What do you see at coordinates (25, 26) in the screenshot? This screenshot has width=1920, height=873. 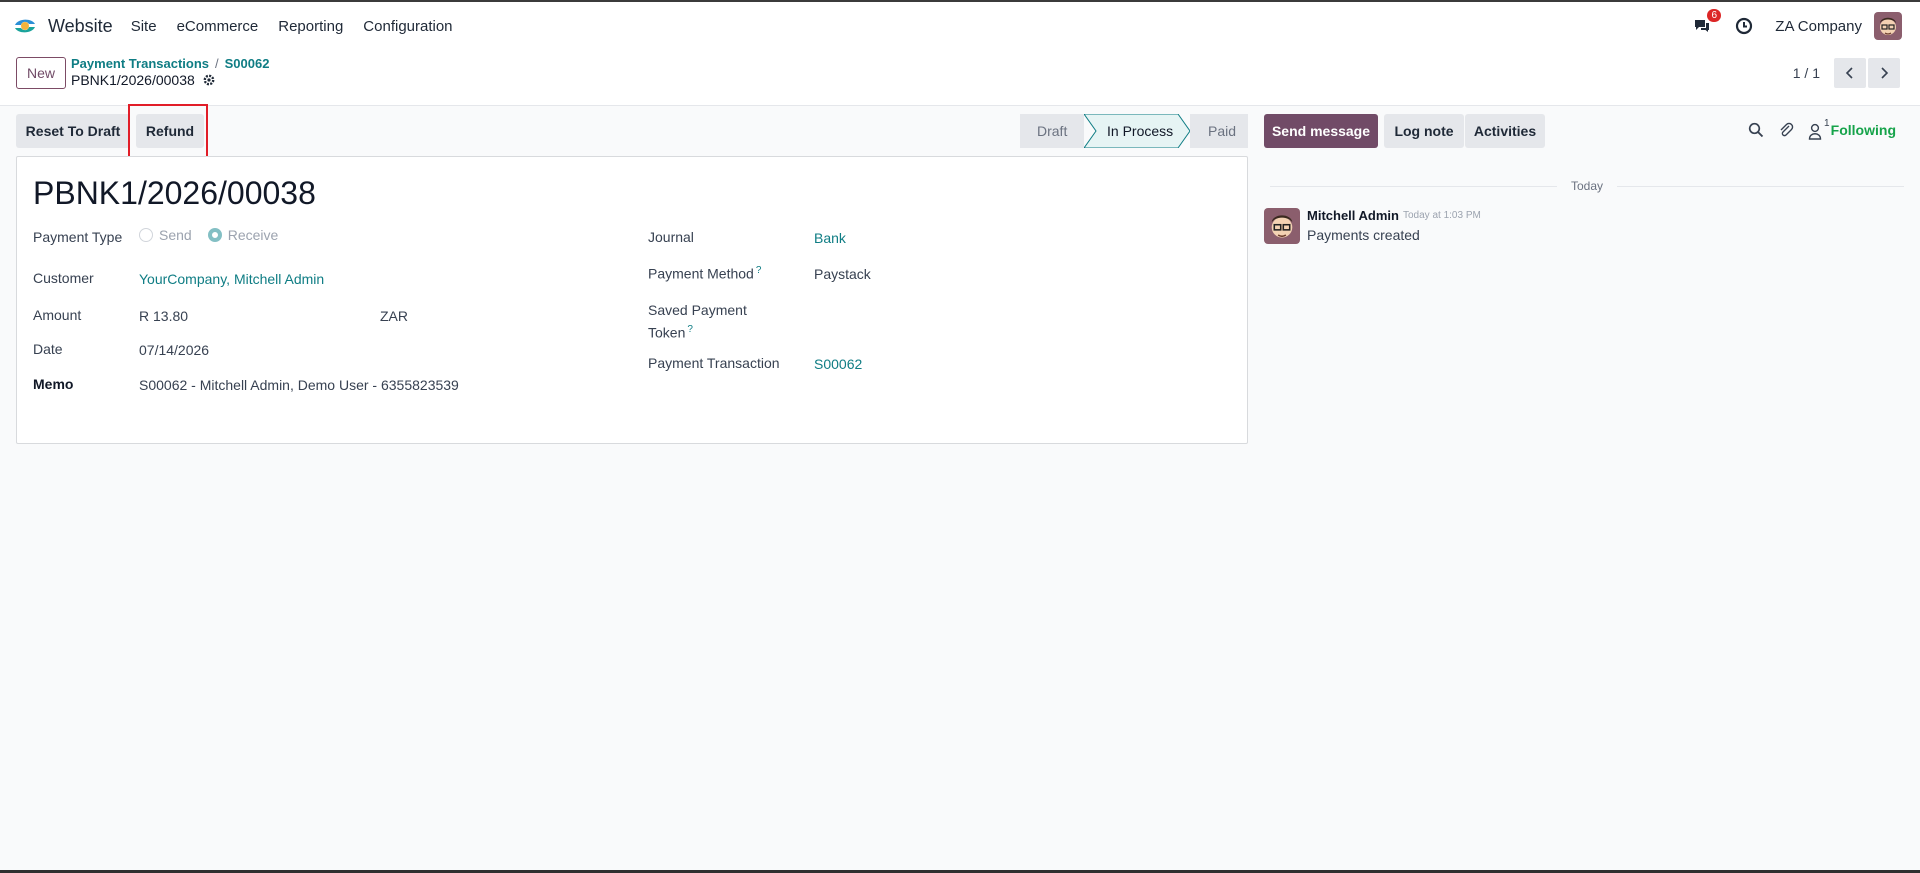 I see `app-logo-icon` at bounding box center [25, 26].